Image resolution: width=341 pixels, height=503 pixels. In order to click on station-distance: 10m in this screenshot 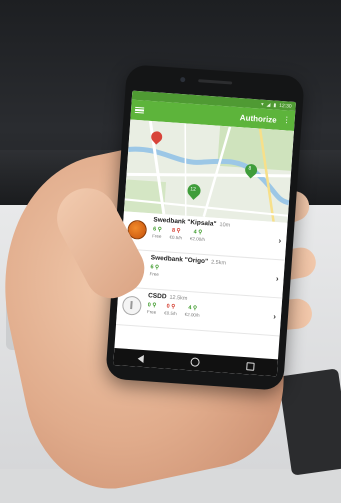, I will do `click(225, 225)`.